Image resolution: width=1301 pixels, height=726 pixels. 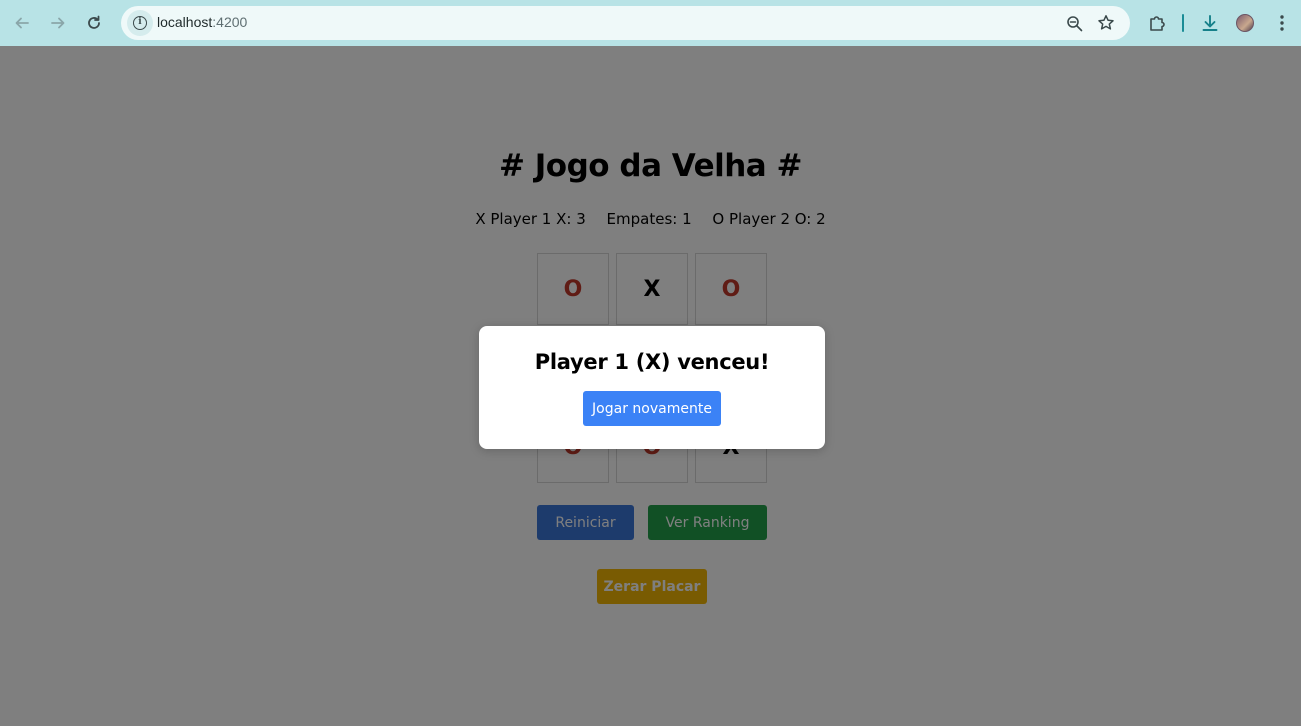 I want to click on url-text: localhost:4200, so click(x=202, y=22).